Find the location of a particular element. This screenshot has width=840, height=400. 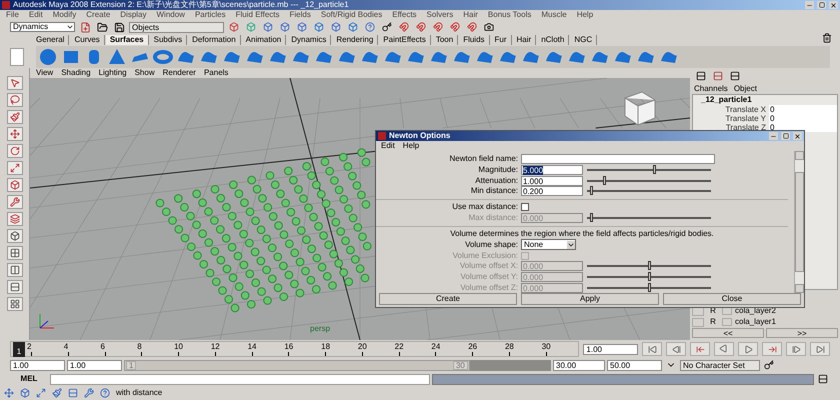

command-language-button: MEL is located at coordinates (29, 379).